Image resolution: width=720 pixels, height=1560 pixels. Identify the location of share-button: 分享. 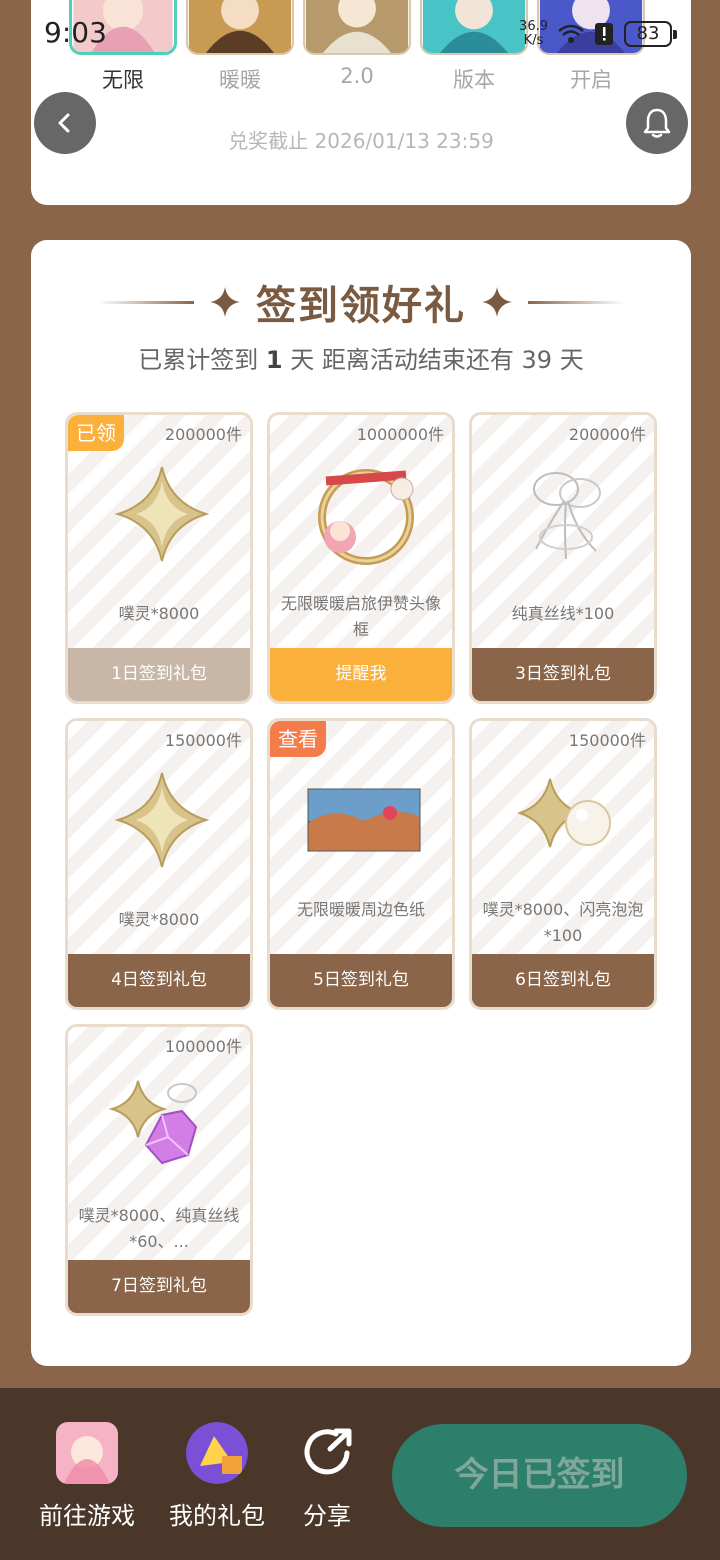
(327, 1476).